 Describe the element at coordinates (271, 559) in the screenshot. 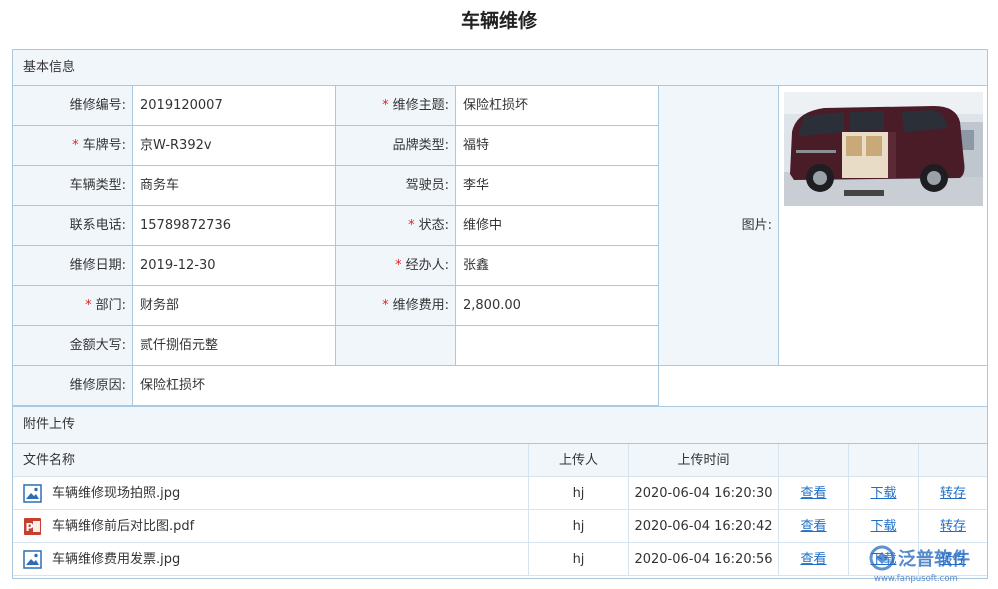

I see `table-row: 车辆维修费用发票.jpg` at that location.